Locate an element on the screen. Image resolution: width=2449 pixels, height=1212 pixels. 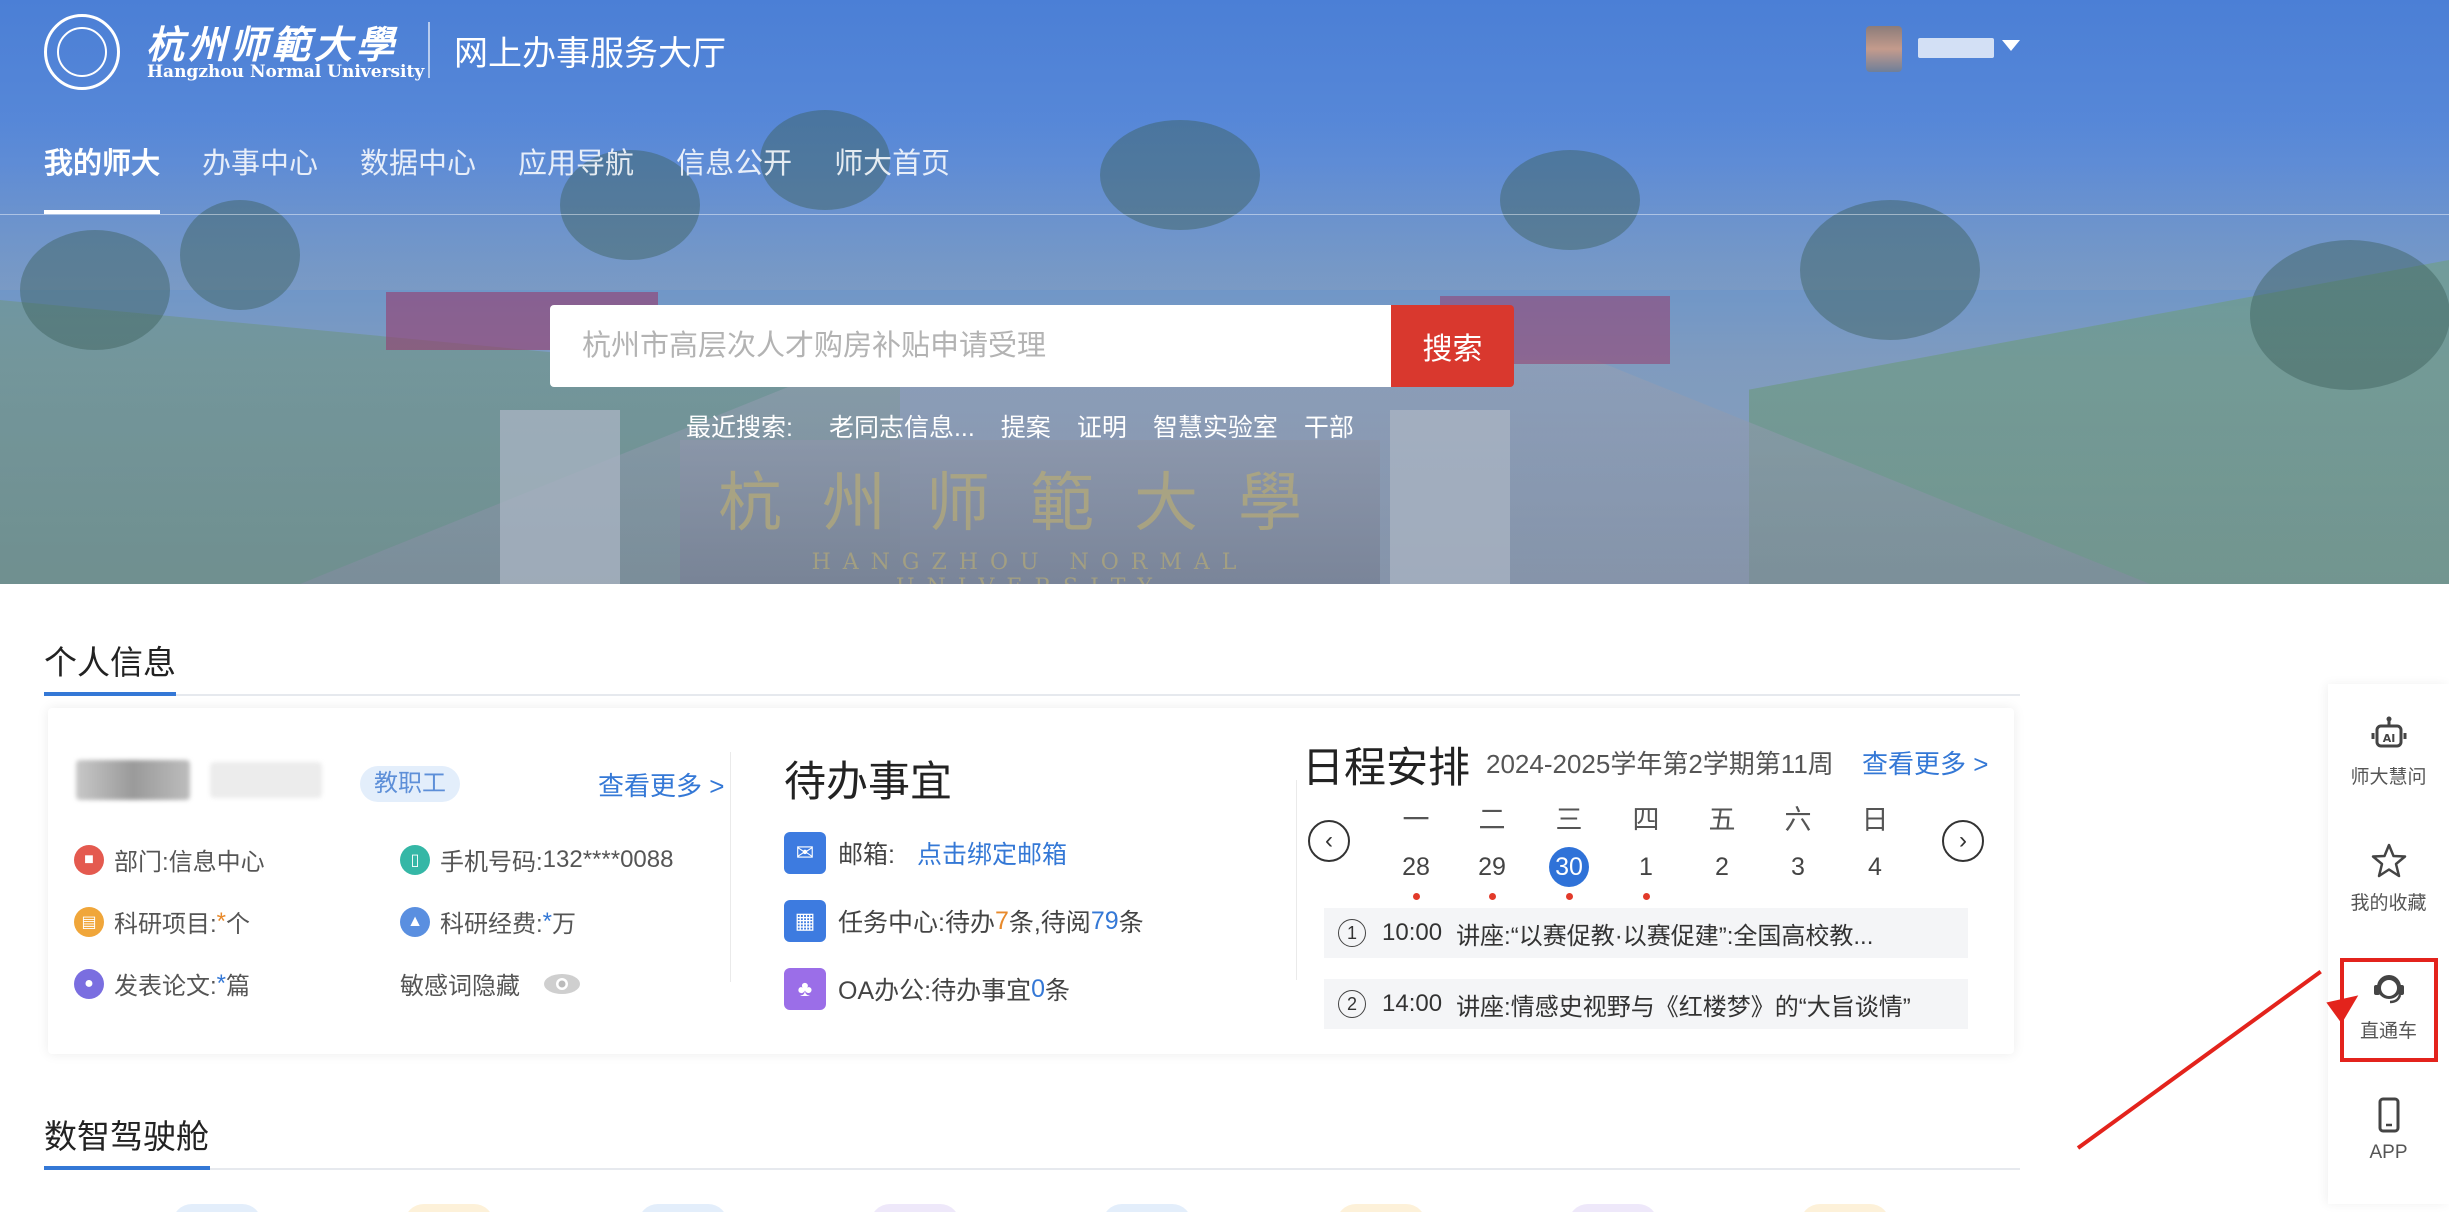
nav-divider is located at coordinates (1224, 214).